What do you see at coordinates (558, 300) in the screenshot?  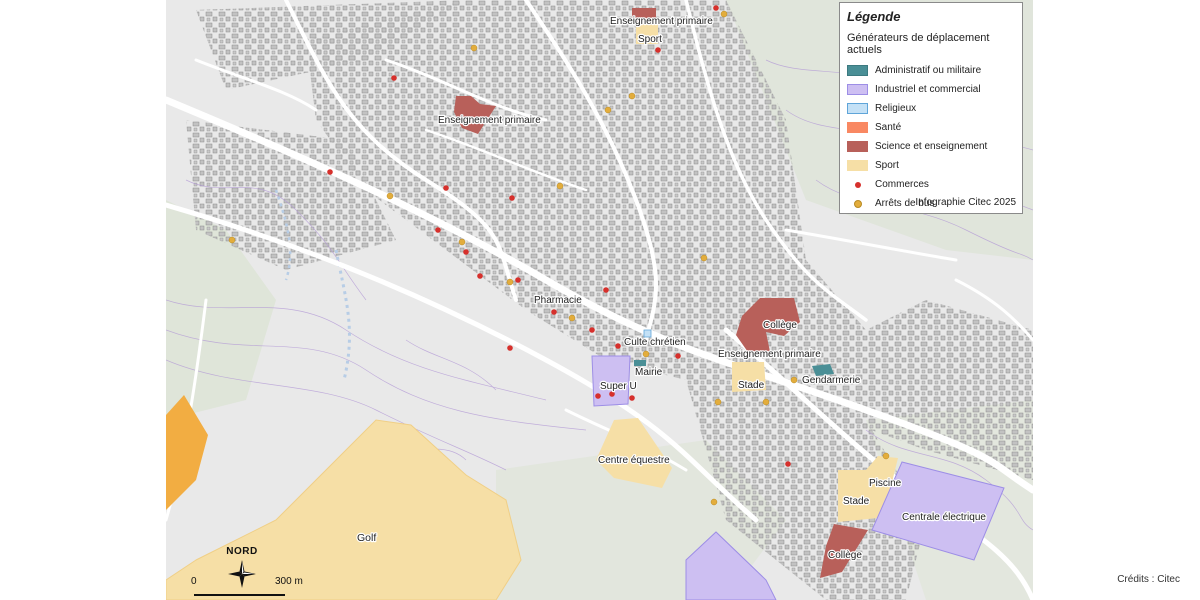 I see `map-label: Pharmacie` at bounding box center [558, 300].